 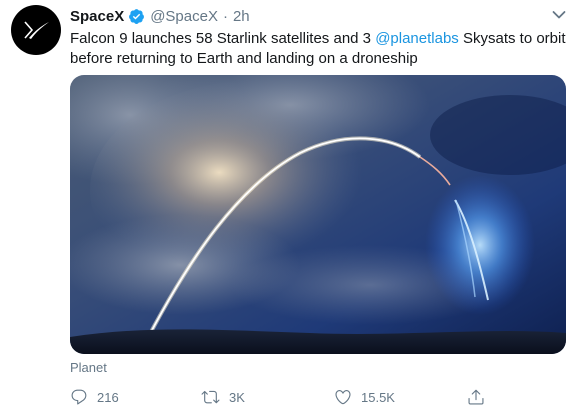 I want to click on retweet-count: 3K, so click(x=237, y=397).